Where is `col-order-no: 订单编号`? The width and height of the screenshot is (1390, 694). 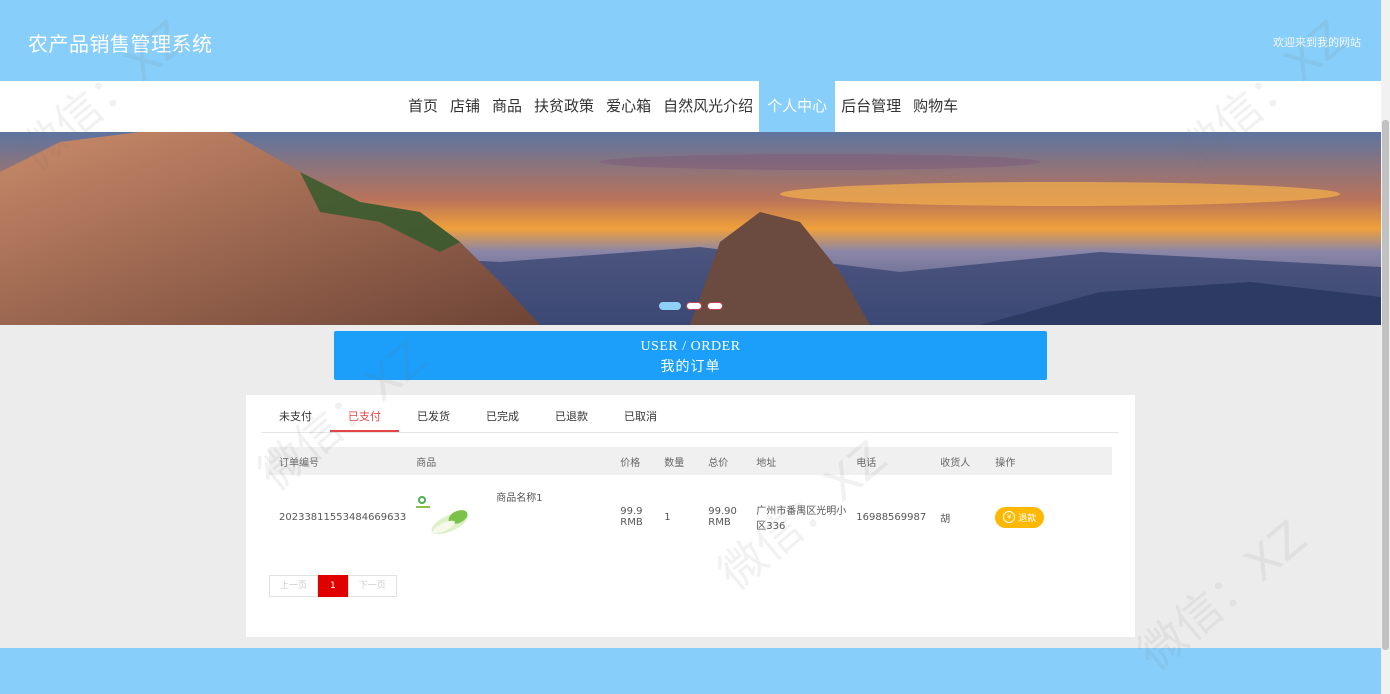 col-order-no: 订单编号 is located at coordinates (338, 461).